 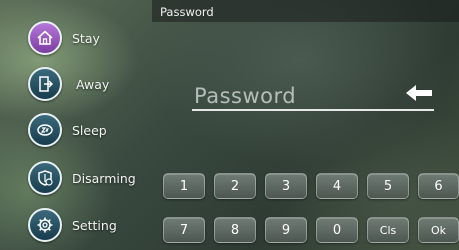 I want to click on sidebar-item-away: Away, so click(x=68, y=84).